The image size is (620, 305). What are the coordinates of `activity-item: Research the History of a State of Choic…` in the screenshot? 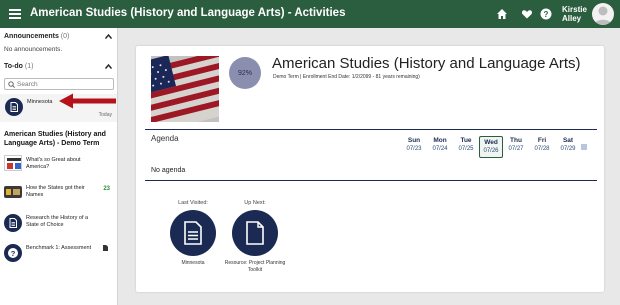 It's located at (58, 225).